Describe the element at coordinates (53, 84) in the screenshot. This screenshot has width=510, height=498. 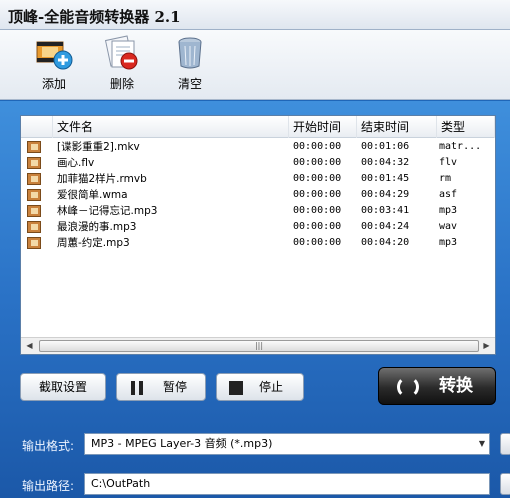
I see `add-label: 添加` at that location.